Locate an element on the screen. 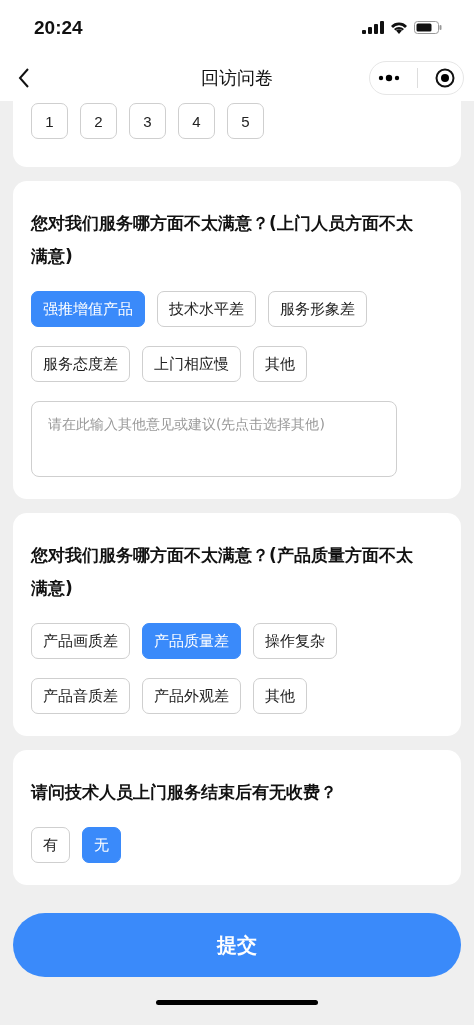 Image resolution: width=474 pixels, height=1025 pixels. signal-icon is located at coordinates (373, 27).